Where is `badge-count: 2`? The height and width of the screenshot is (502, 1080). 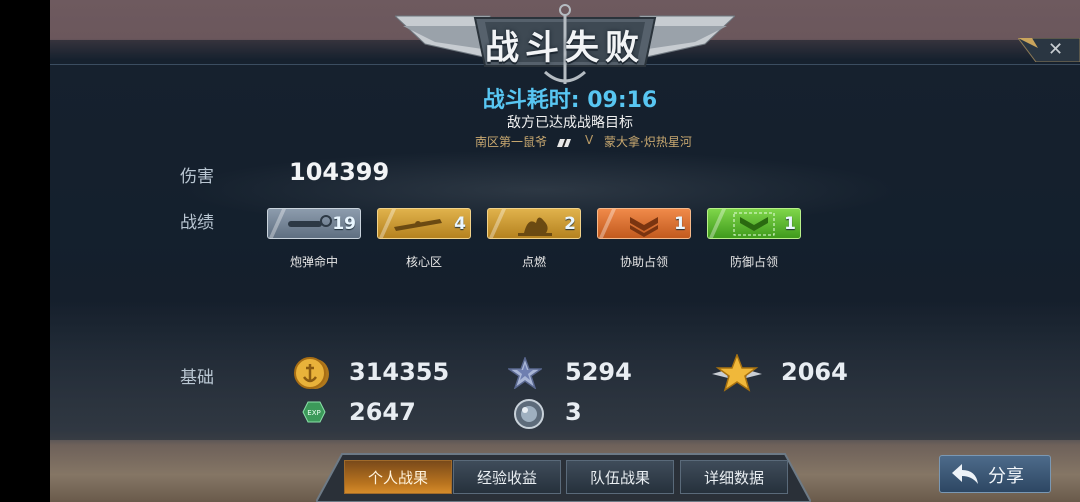
badge-count: 2 is located at coordinates (570, 224).